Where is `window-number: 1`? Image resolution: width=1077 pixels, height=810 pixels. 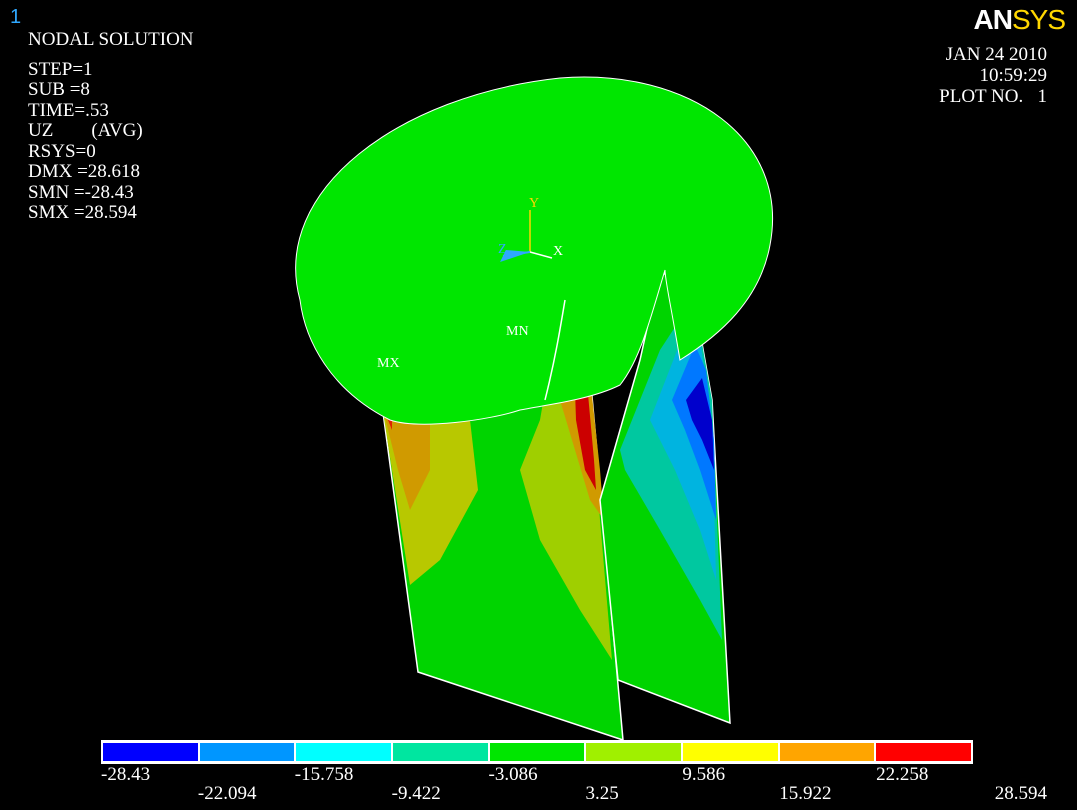 window-number: 1 is located at coordinates (16, 17).